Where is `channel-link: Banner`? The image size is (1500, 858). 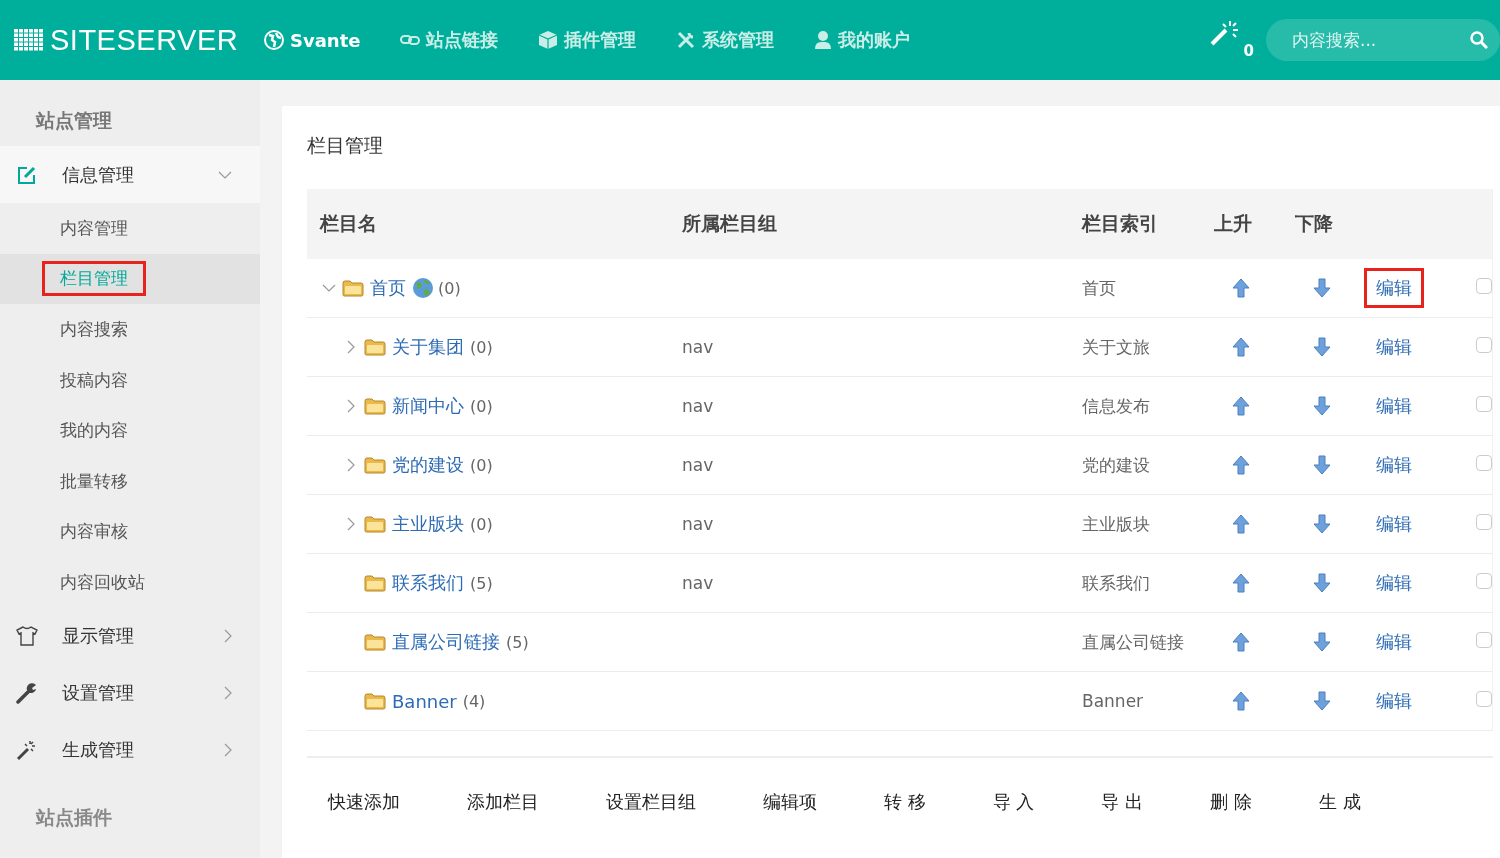
channel-link: Banner is located at coordinates (424, 701).